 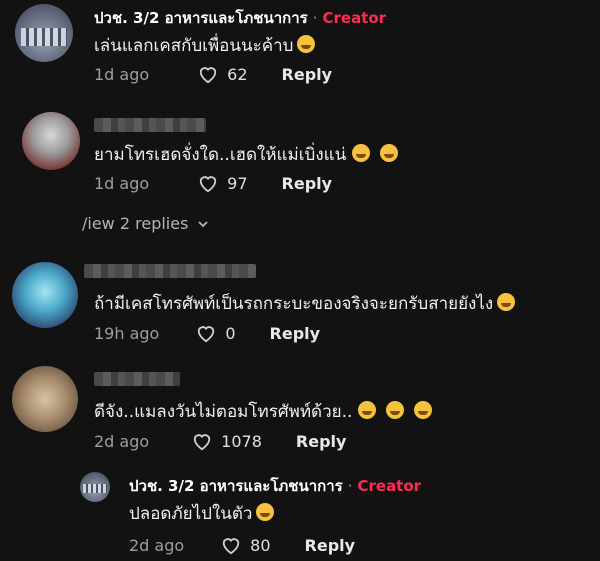 I want to click on timestamp: 19h ago, so click(x=127, y=333).